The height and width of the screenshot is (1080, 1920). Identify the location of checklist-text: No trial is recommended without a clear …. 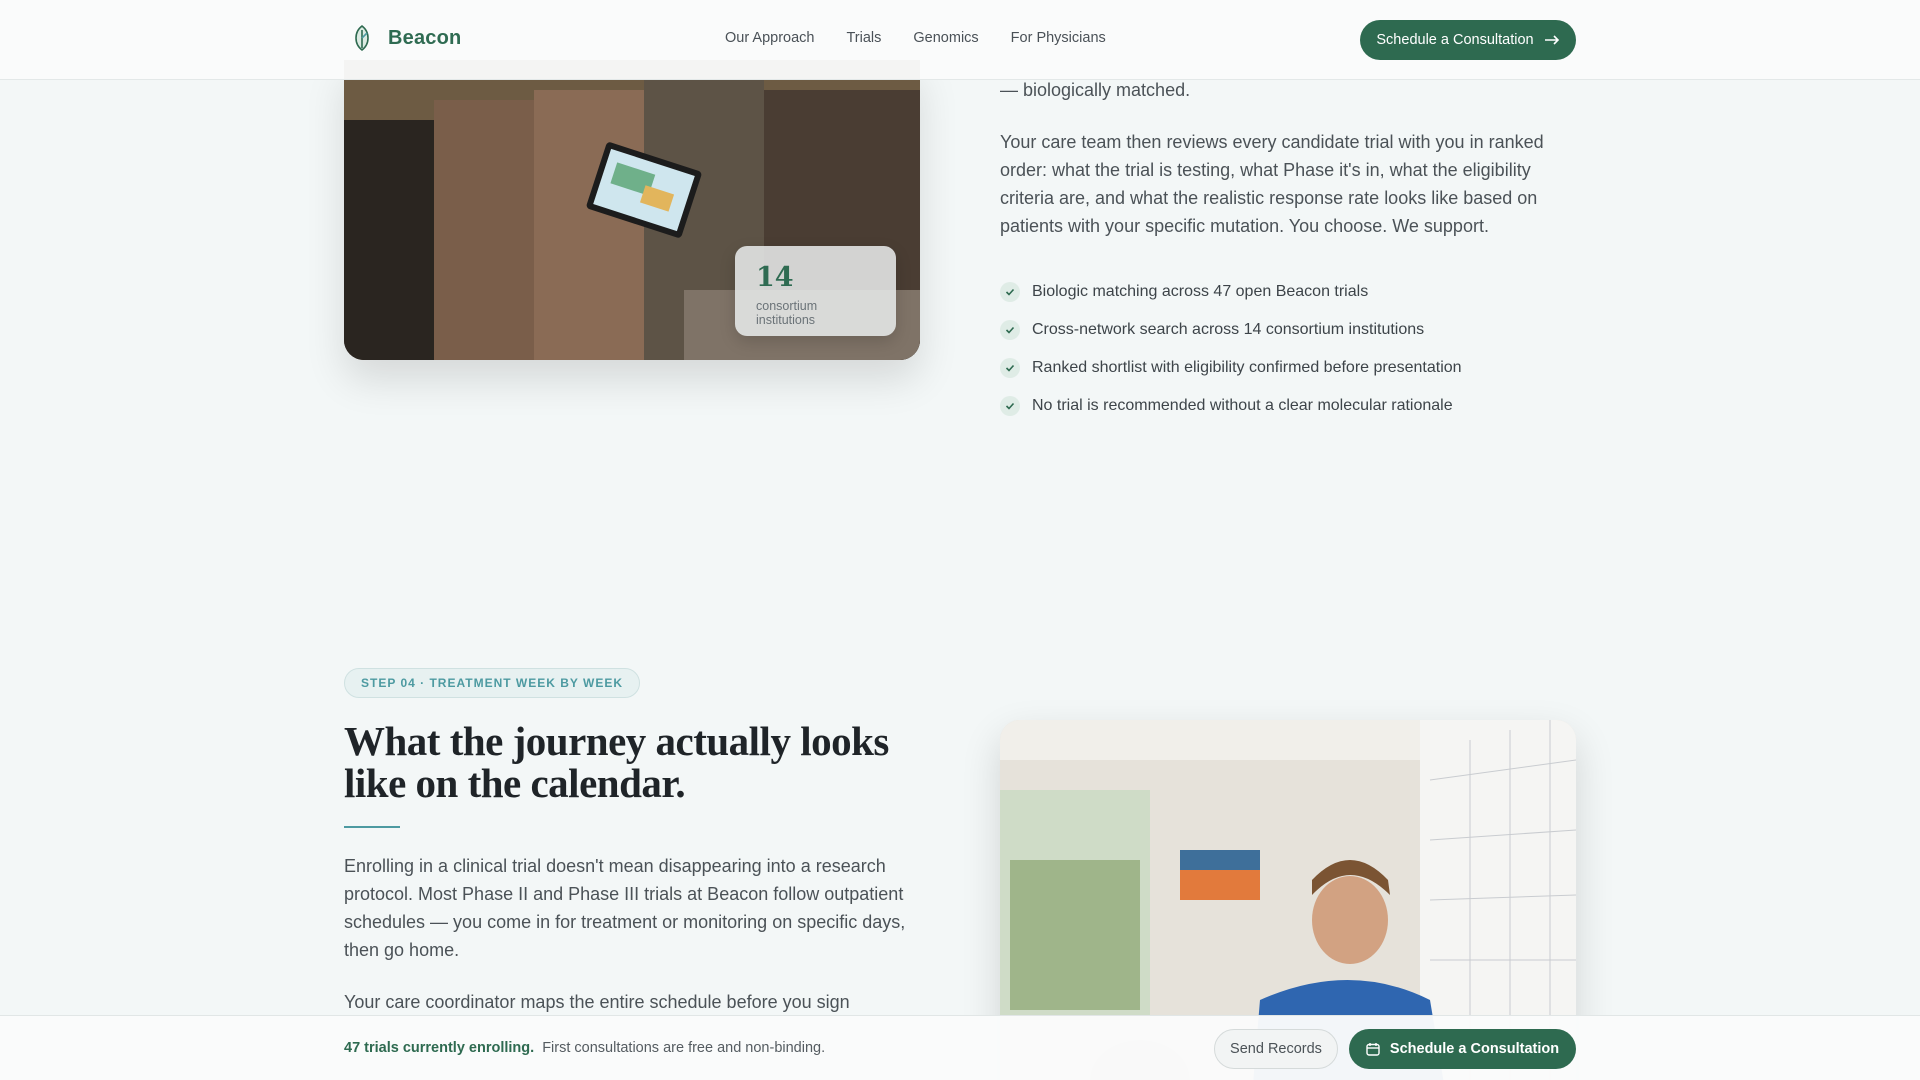
(1242, 405).